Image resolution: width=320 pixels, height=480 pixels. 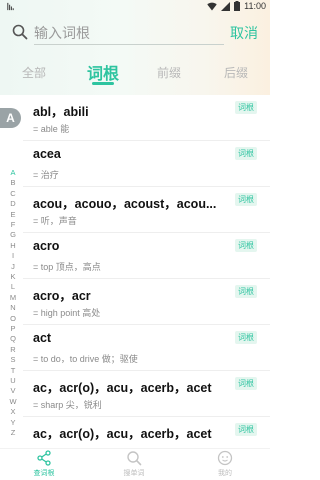 What do you see at coordinates (62, 296) in the screenshot?
I see `entry-word: acro，acr` at bounding box center [62, 296].